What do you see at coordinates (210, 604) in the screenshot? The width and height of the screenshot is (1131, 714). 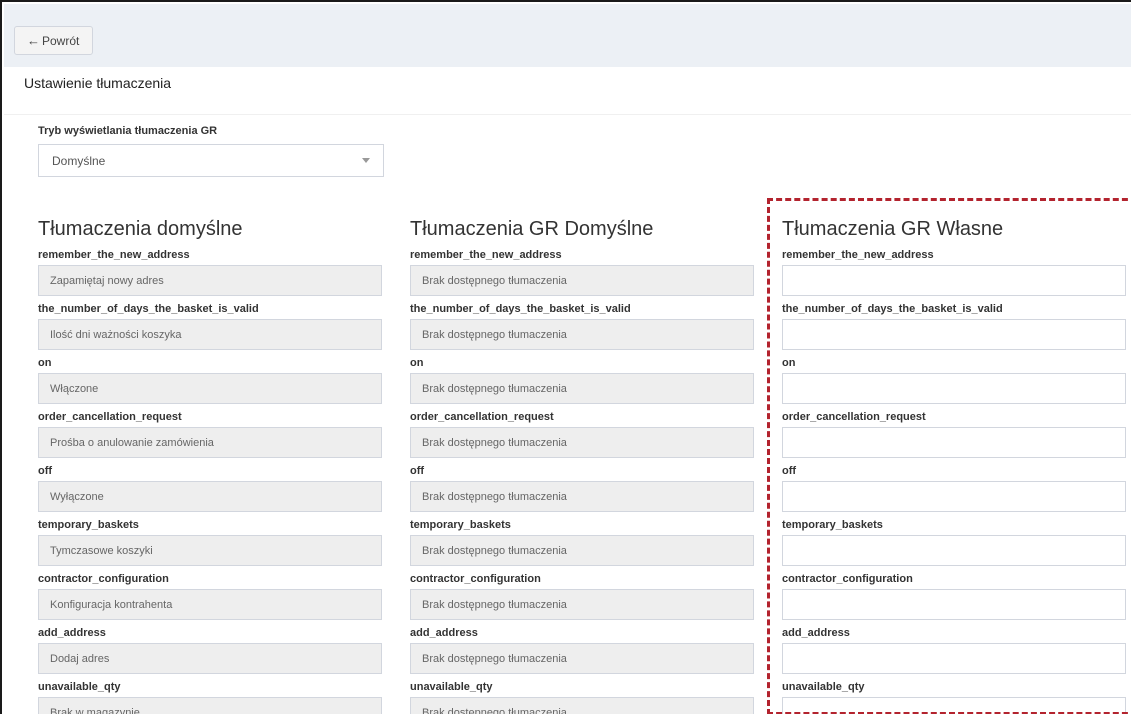 I see `translation-readonly-field: Konfiguracja kontrahenta` at bounding box center [210, 604].